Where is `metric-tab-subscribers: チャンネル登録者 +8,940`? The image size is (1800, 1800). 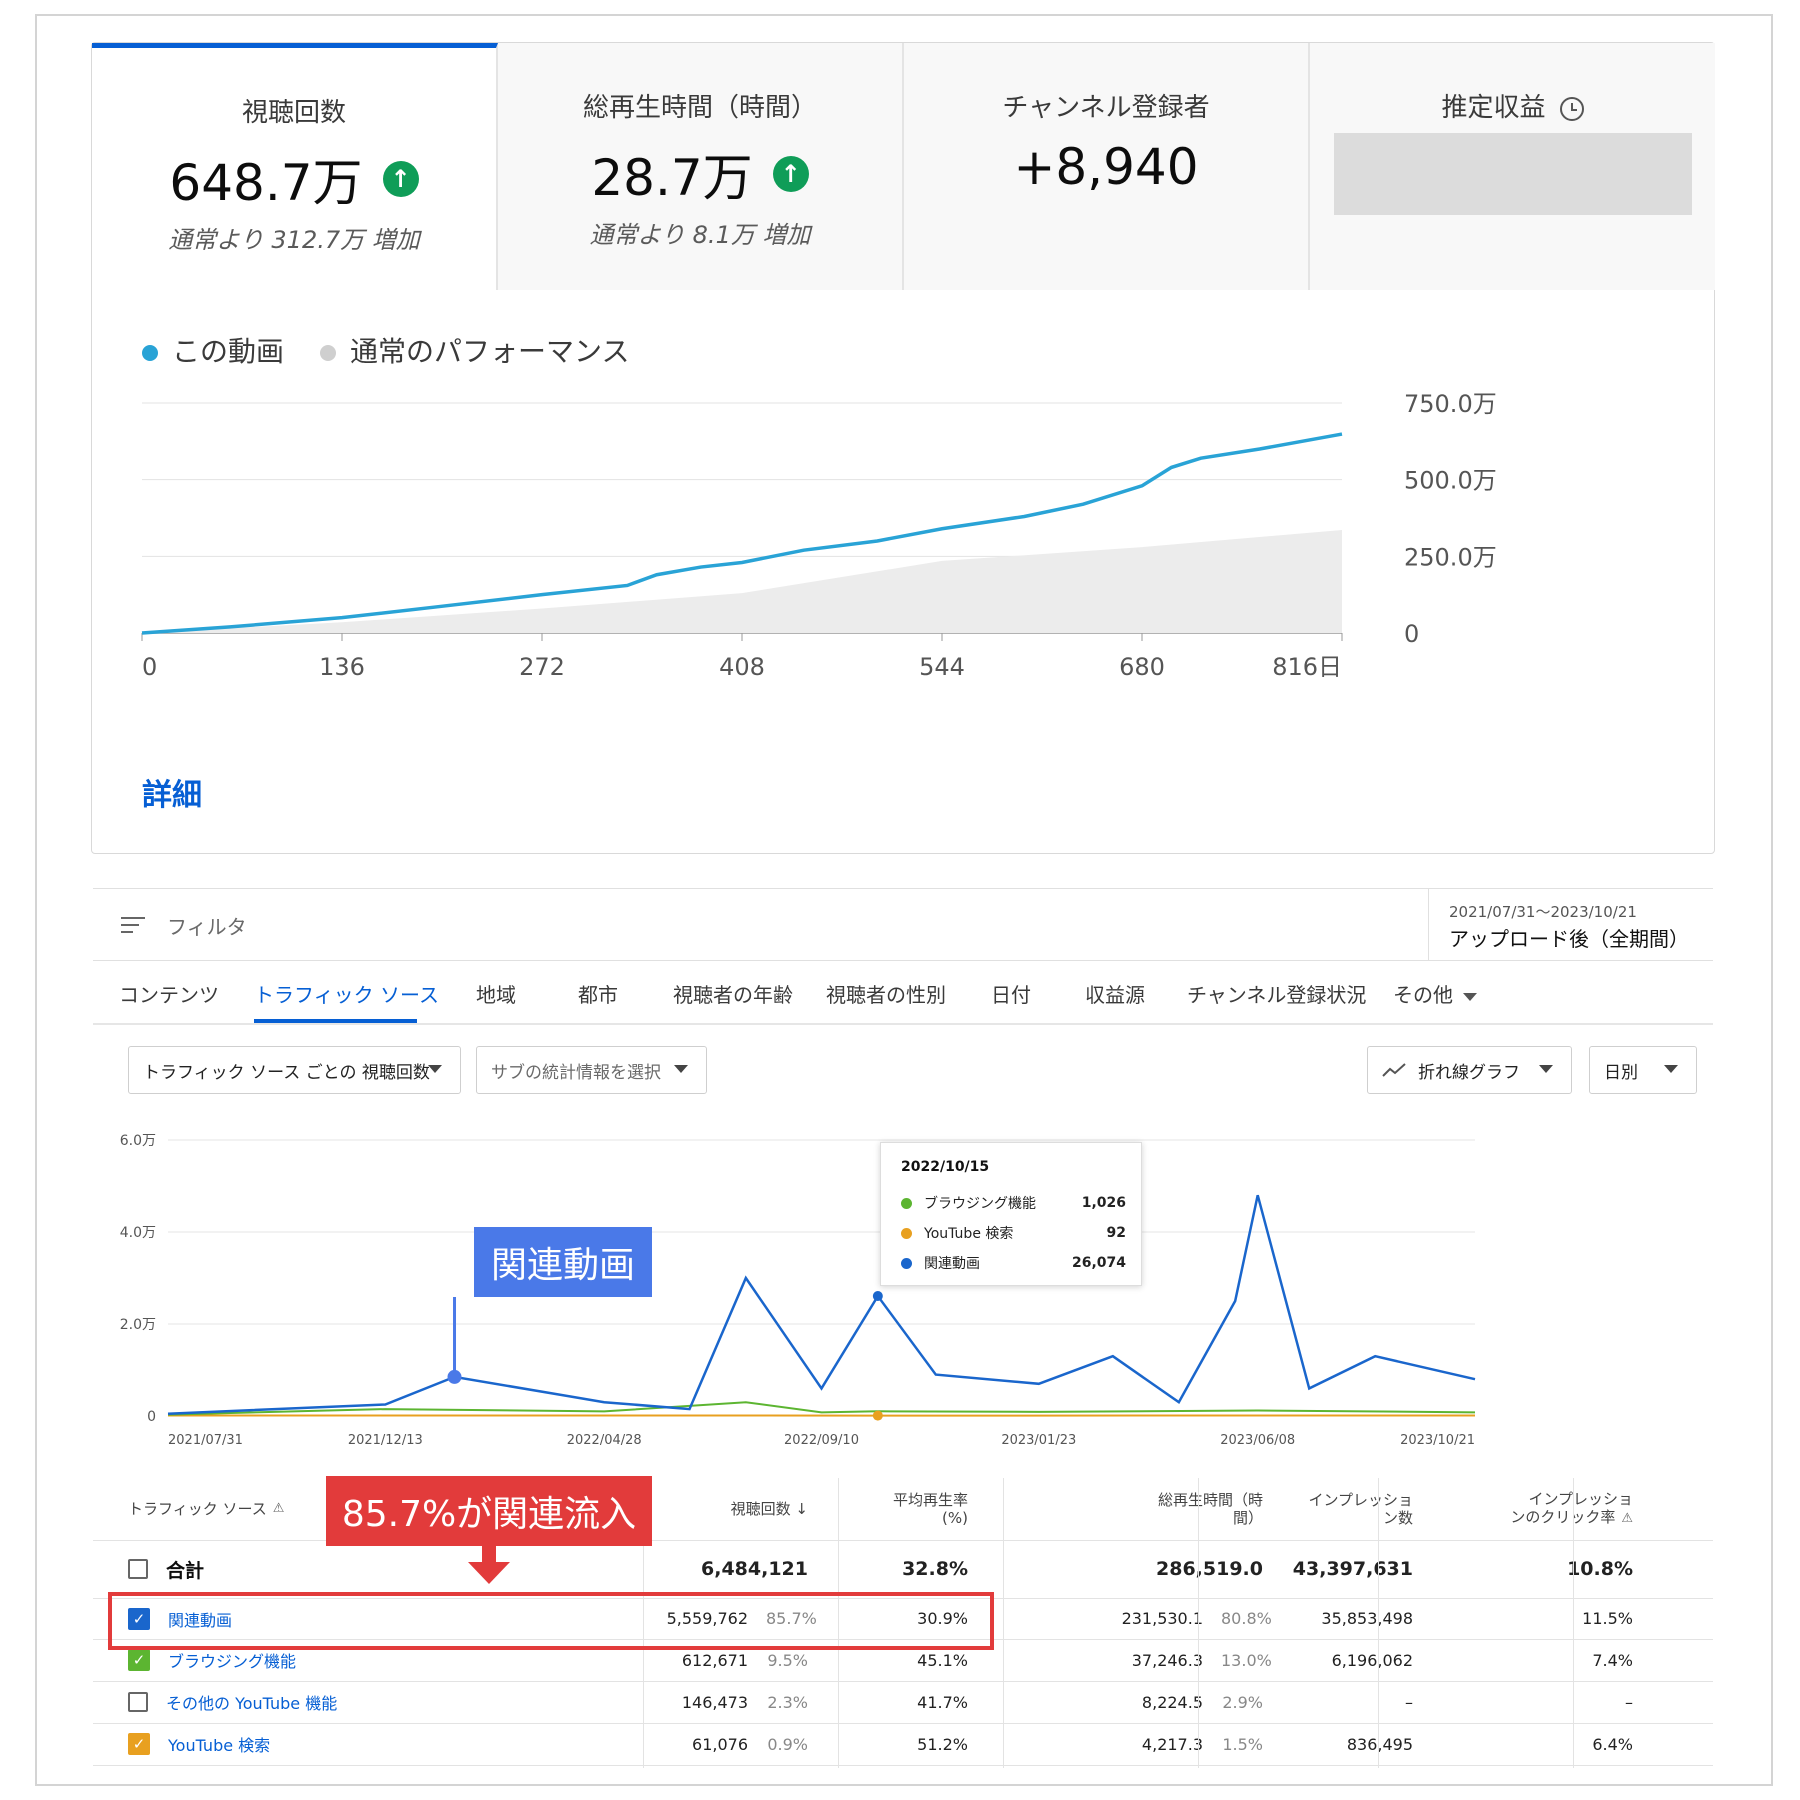 metric-tab-subscribers: チャンネル登録者 +8,940 is located at coordinates (1107, 166).